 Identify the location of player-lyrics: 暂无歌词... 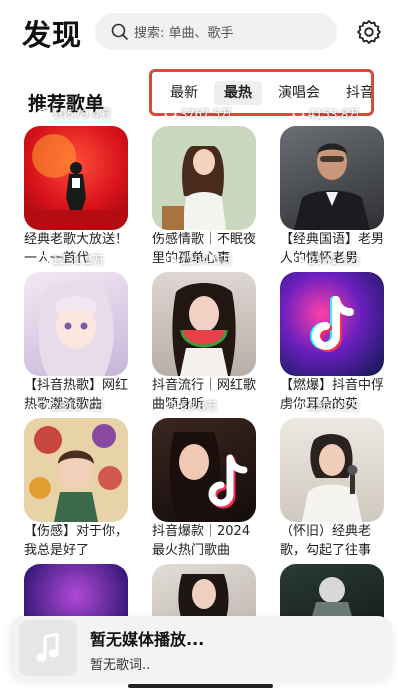
(120, 665).